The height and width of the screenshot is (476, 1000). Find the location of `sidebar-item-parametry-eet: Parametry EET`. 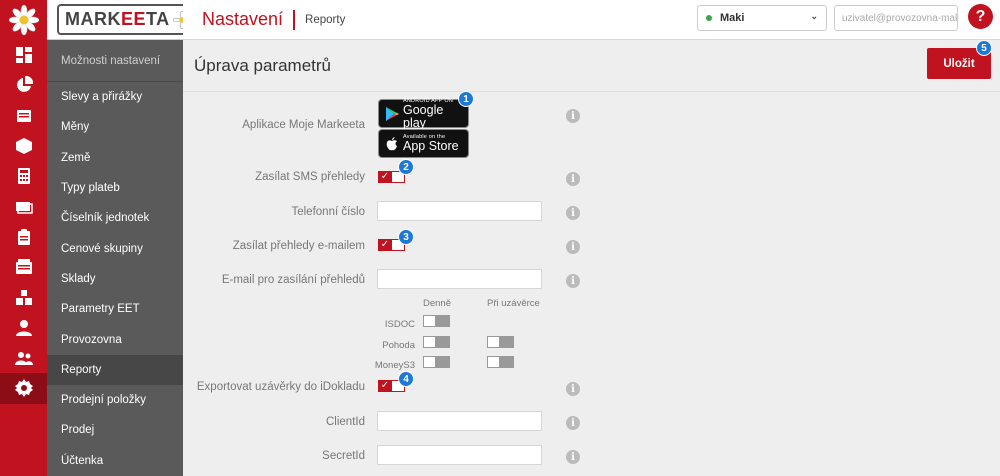

sidebar-item-parametry-eet: Parametry EET is located at coordinates (115, 309).